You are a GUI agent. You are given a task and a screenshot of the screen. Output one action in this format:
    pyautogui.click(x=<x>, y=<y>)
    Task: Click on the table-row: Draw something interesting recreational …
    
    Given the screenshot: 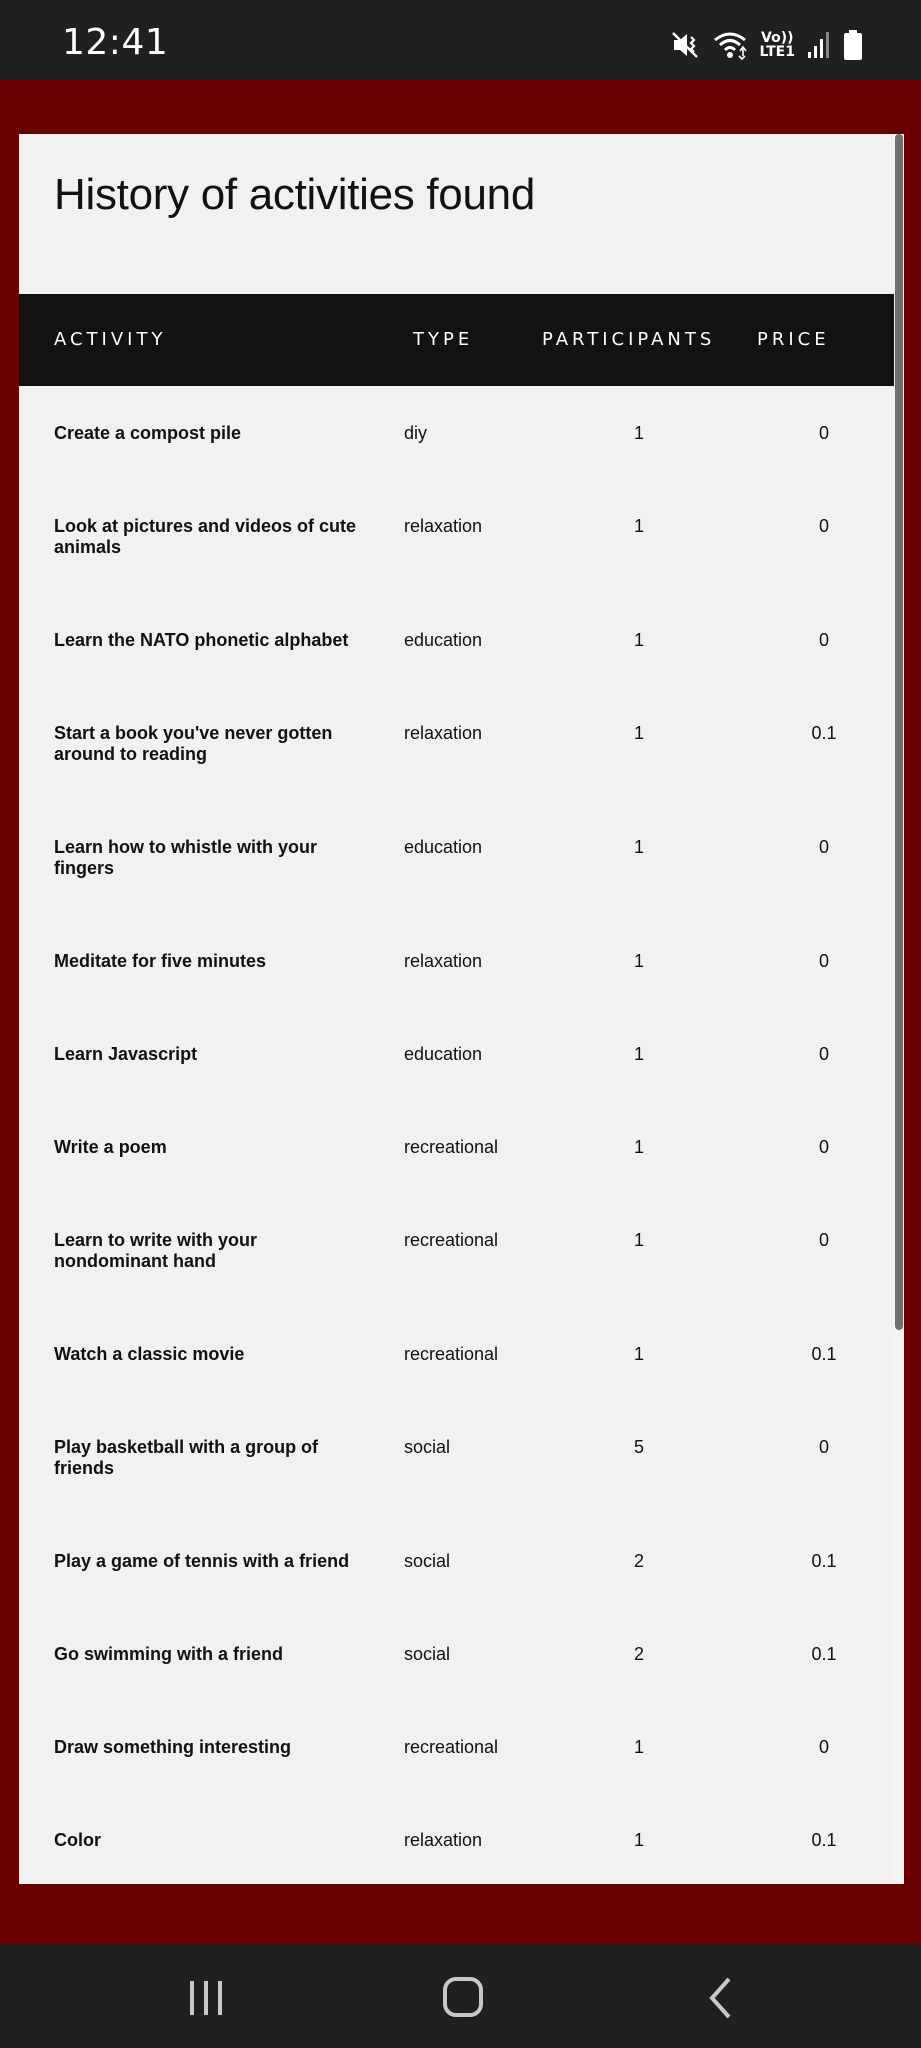 What is the action you would take?
    pyautogui.click(x=456, y=1746)
    